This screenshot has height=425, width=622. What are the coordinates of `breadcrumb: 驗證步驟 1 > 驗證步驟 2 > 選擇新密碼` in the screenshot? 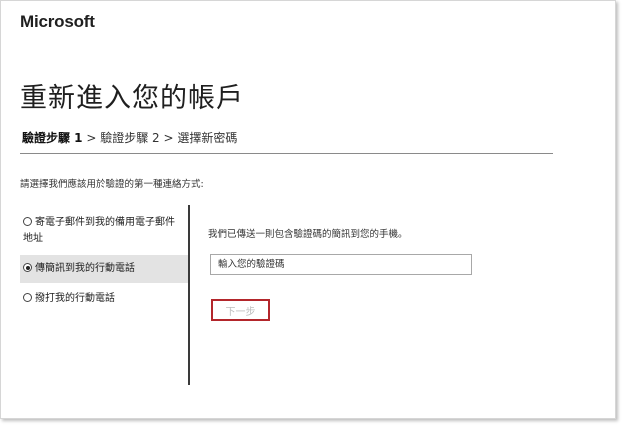 It's located at (129, 137).